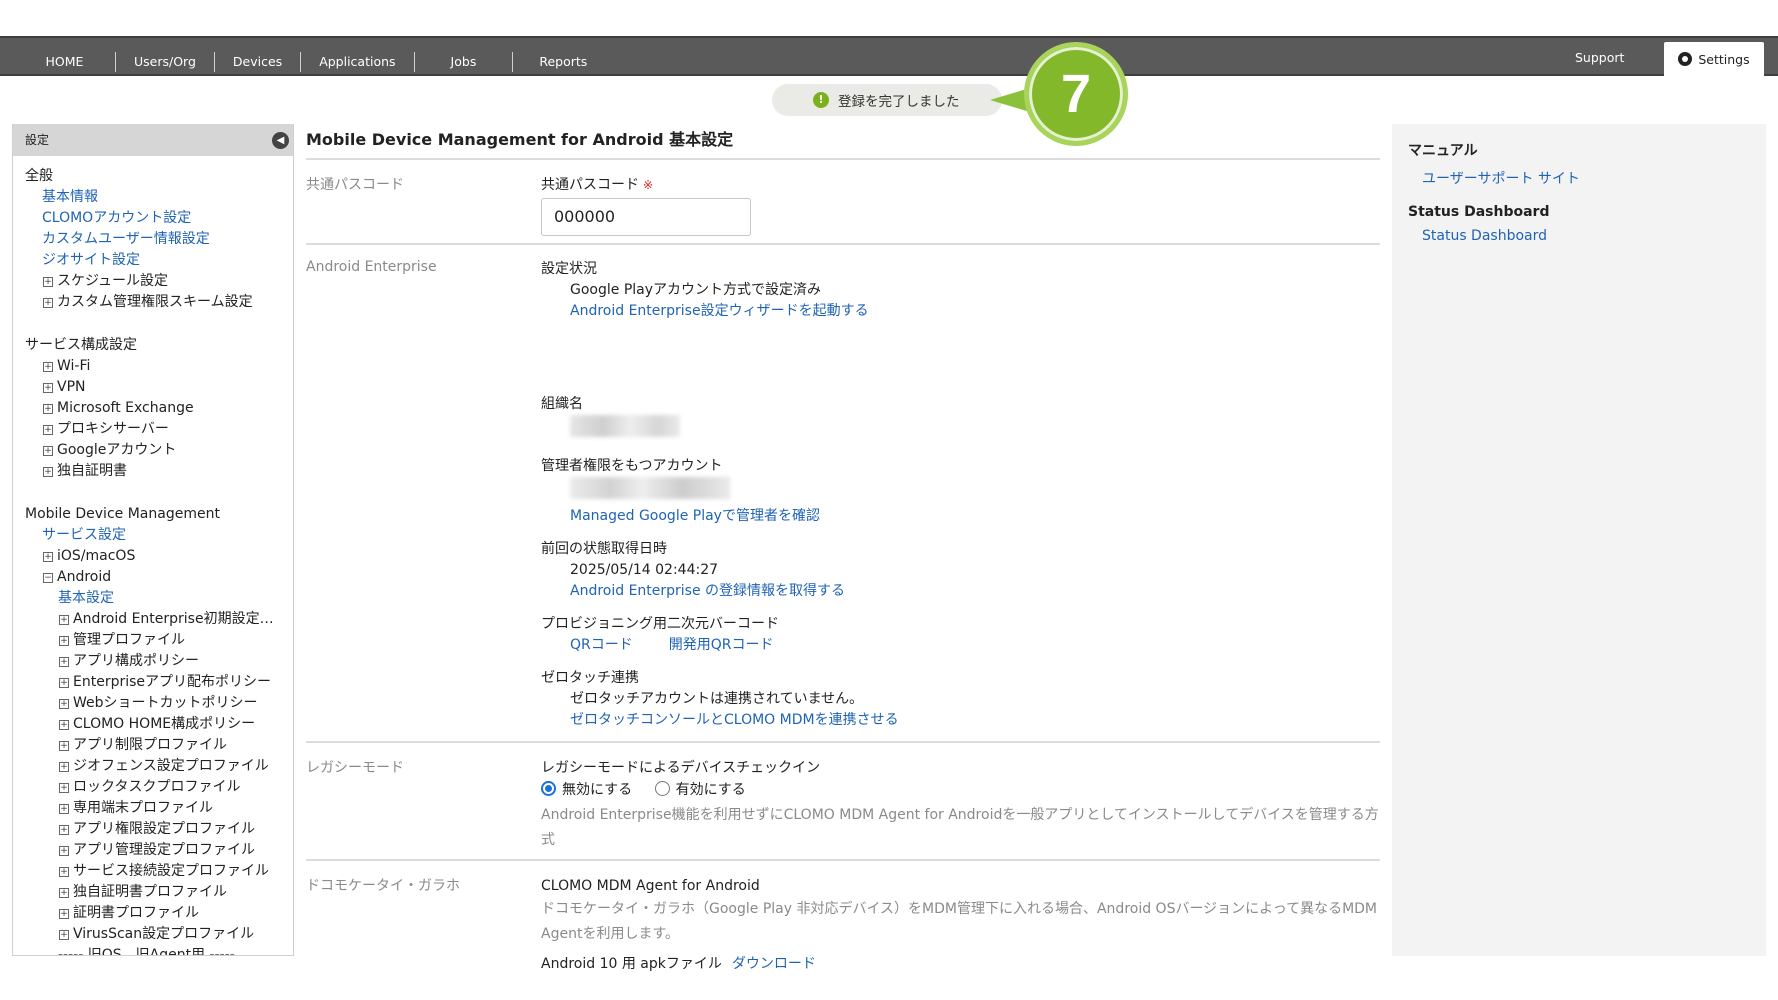  Describe the element at coordinates (159, 408) in the screenshot. I see `sidebar-item-exchange: + Microsoft Exchange` at that location.